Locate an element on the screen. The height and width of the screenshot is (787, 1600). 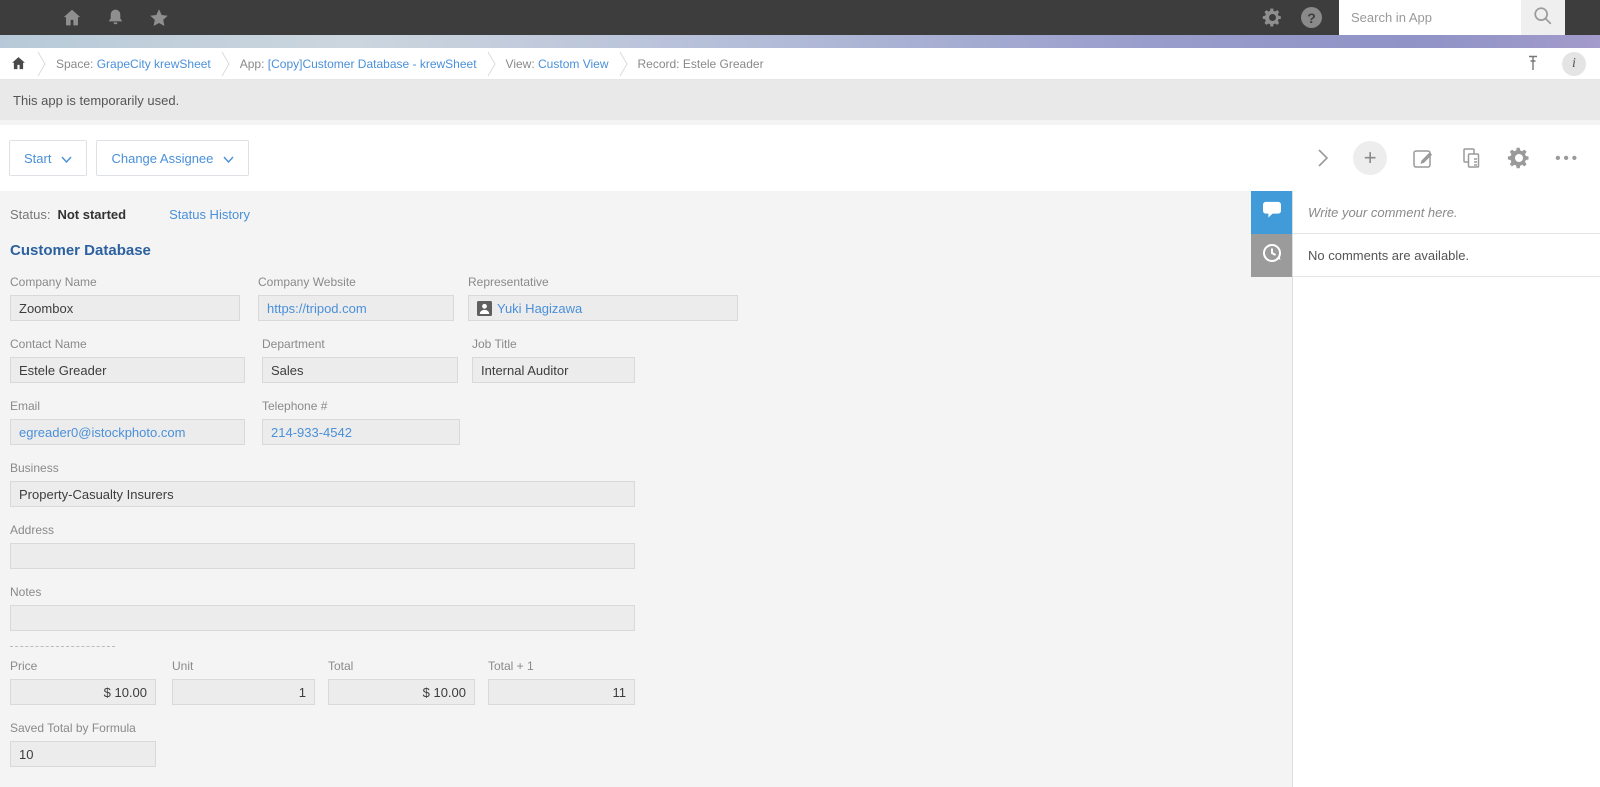
field-price: $ 10.00 is located at coordinates (83, 692).